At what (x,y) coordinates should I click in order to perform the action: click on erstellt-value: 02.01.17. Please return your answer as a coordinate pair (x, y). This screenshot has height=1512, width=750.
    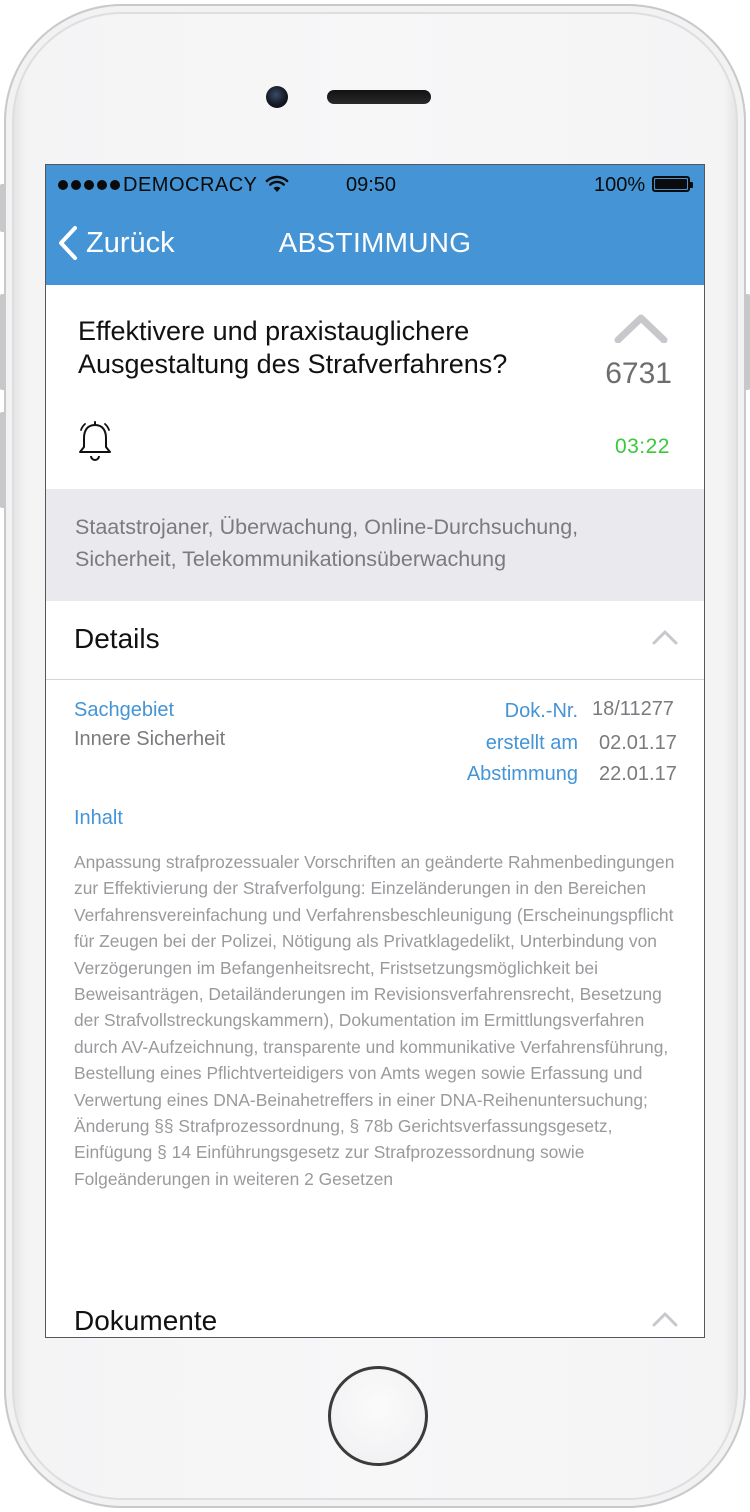
    Looking at the image, I should click on (638, 743).